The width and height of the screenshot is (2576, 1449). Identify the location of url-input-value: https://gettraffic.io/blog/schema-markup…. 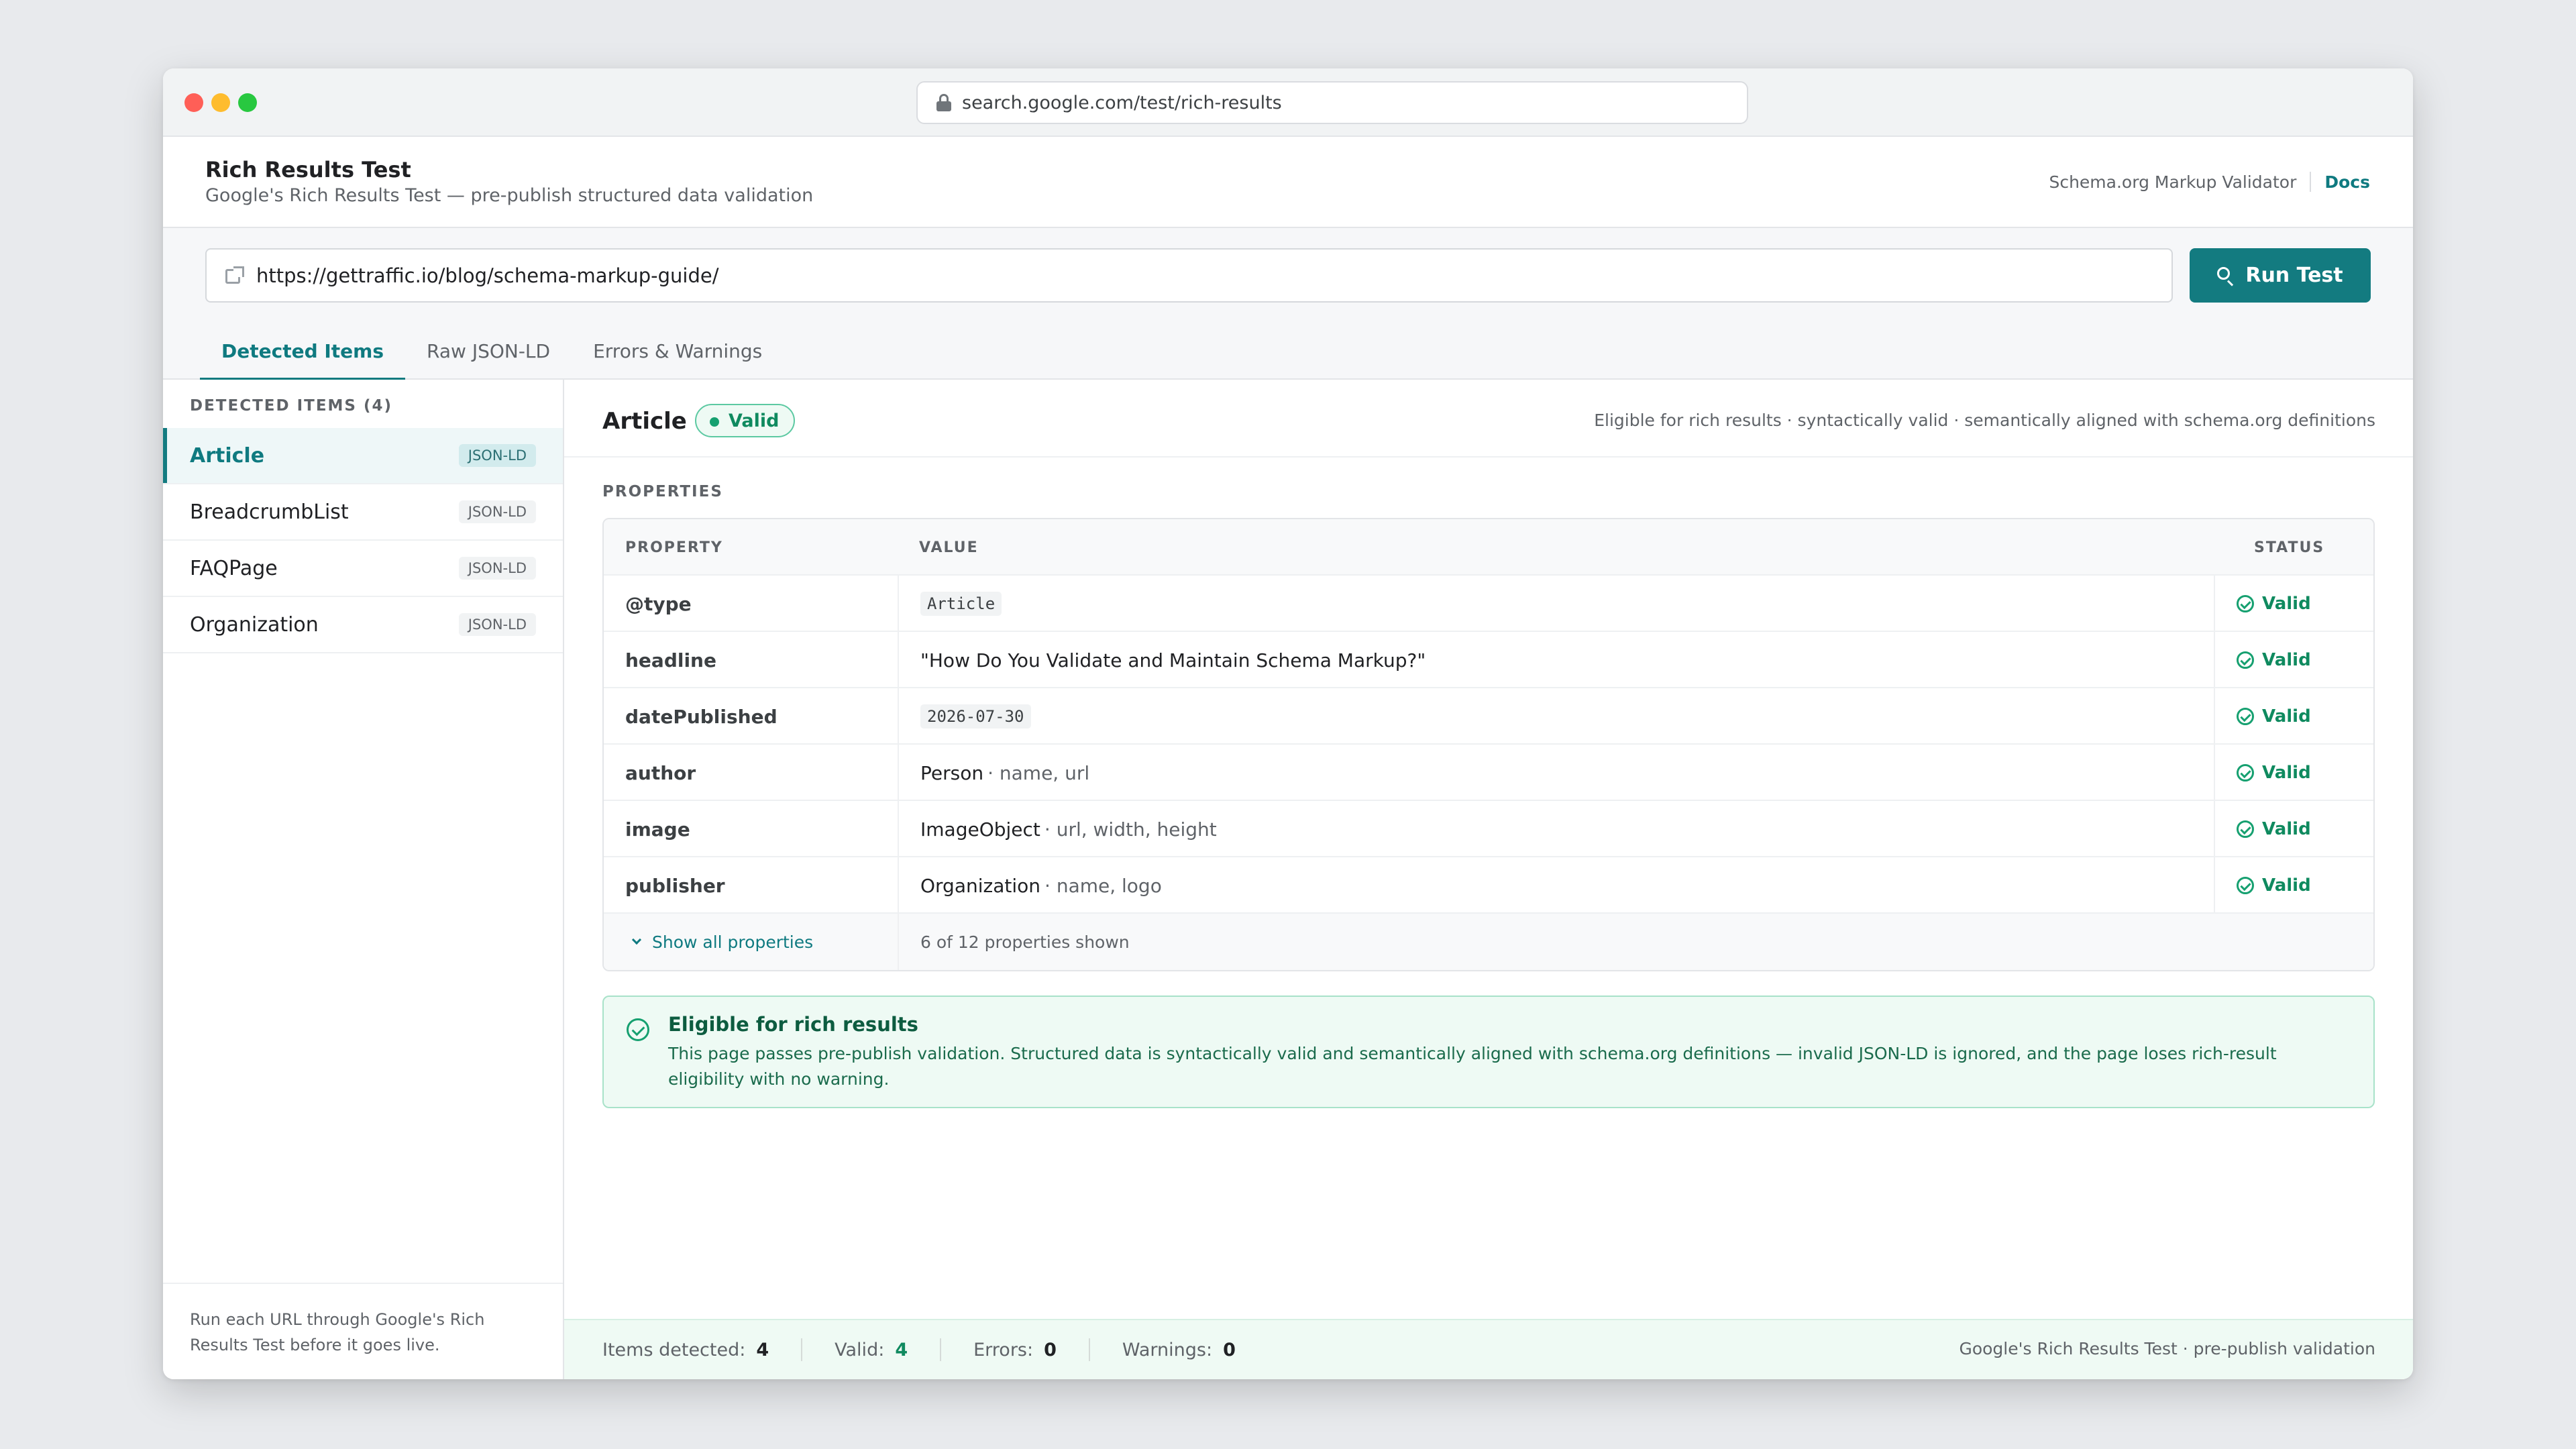
(487, 275).